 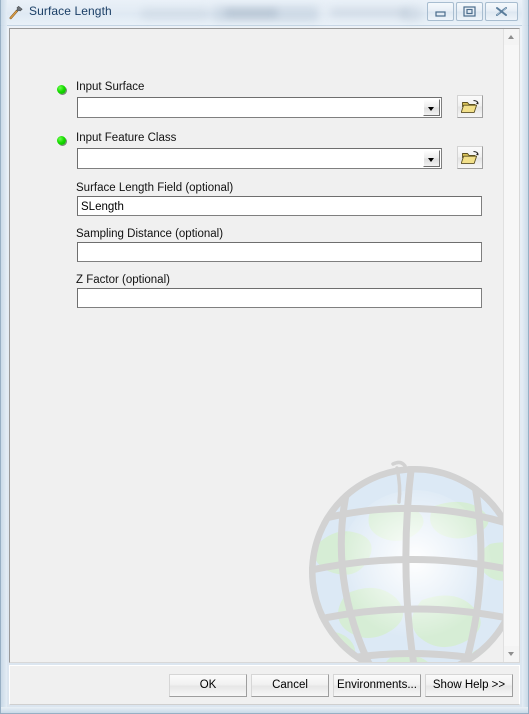 I want to click on title-bar: Surface Length, so click(x=264, y=13).